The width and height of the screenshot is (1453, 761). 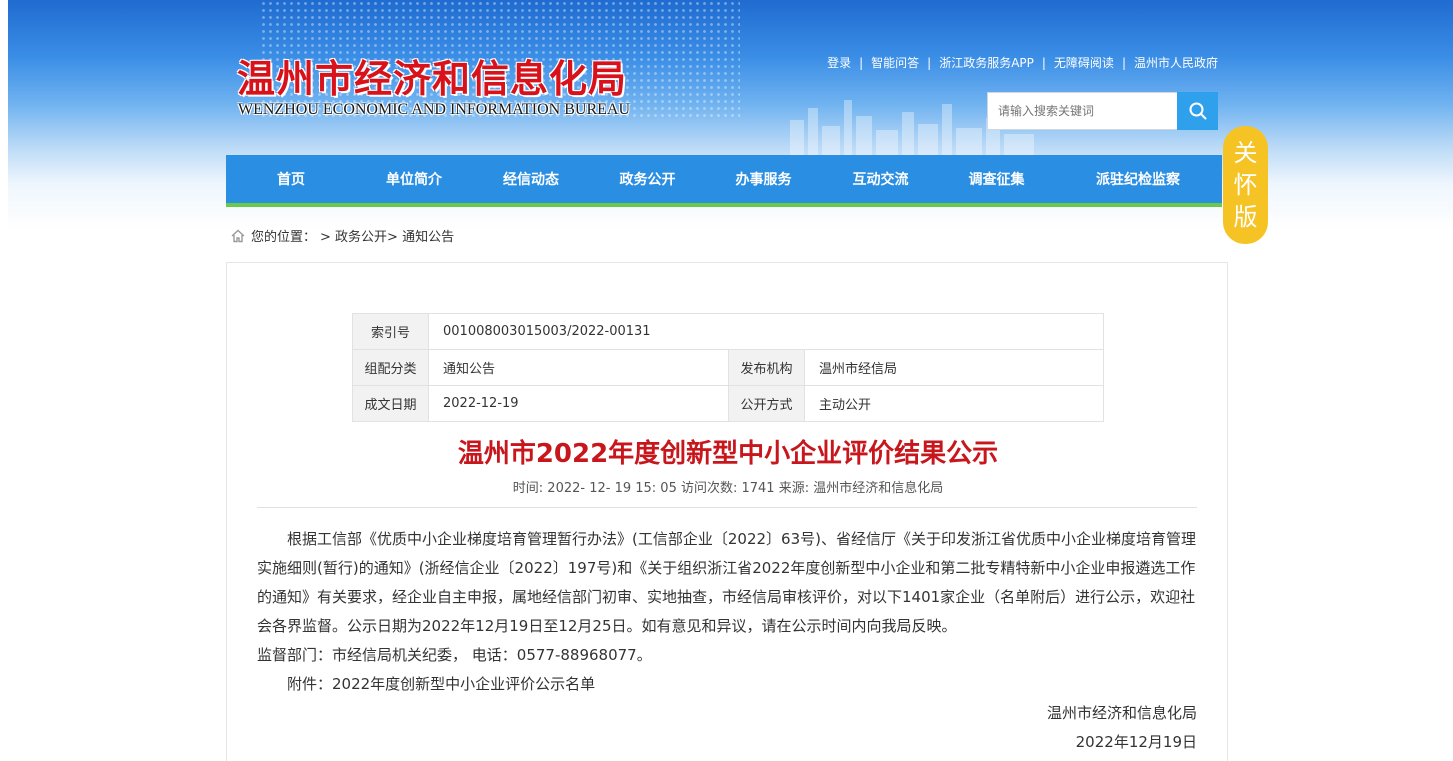 What do you see at coordinates (880, 179) in the screenshot?
I see `nav-item-interaction: 互动交流` at bounding box center [880, 179].